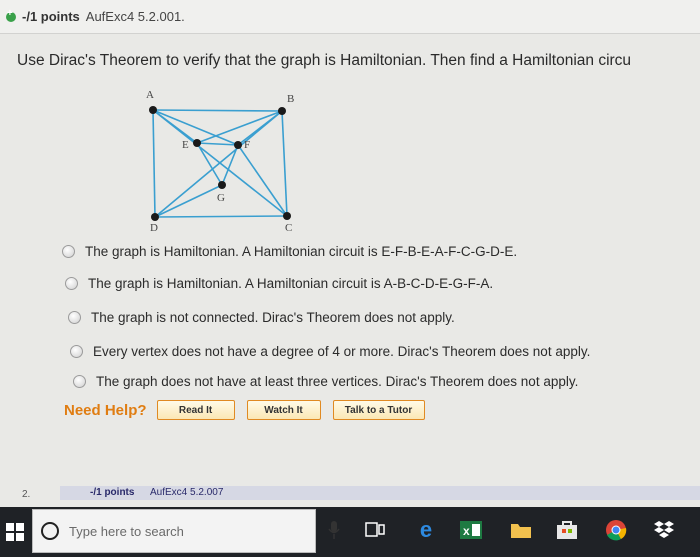 Image resolution: width=700 pixels, height=557 pixels. Describe the element at coordinates (282, 111) in the screenshot. I see `vertex-b` at that location.